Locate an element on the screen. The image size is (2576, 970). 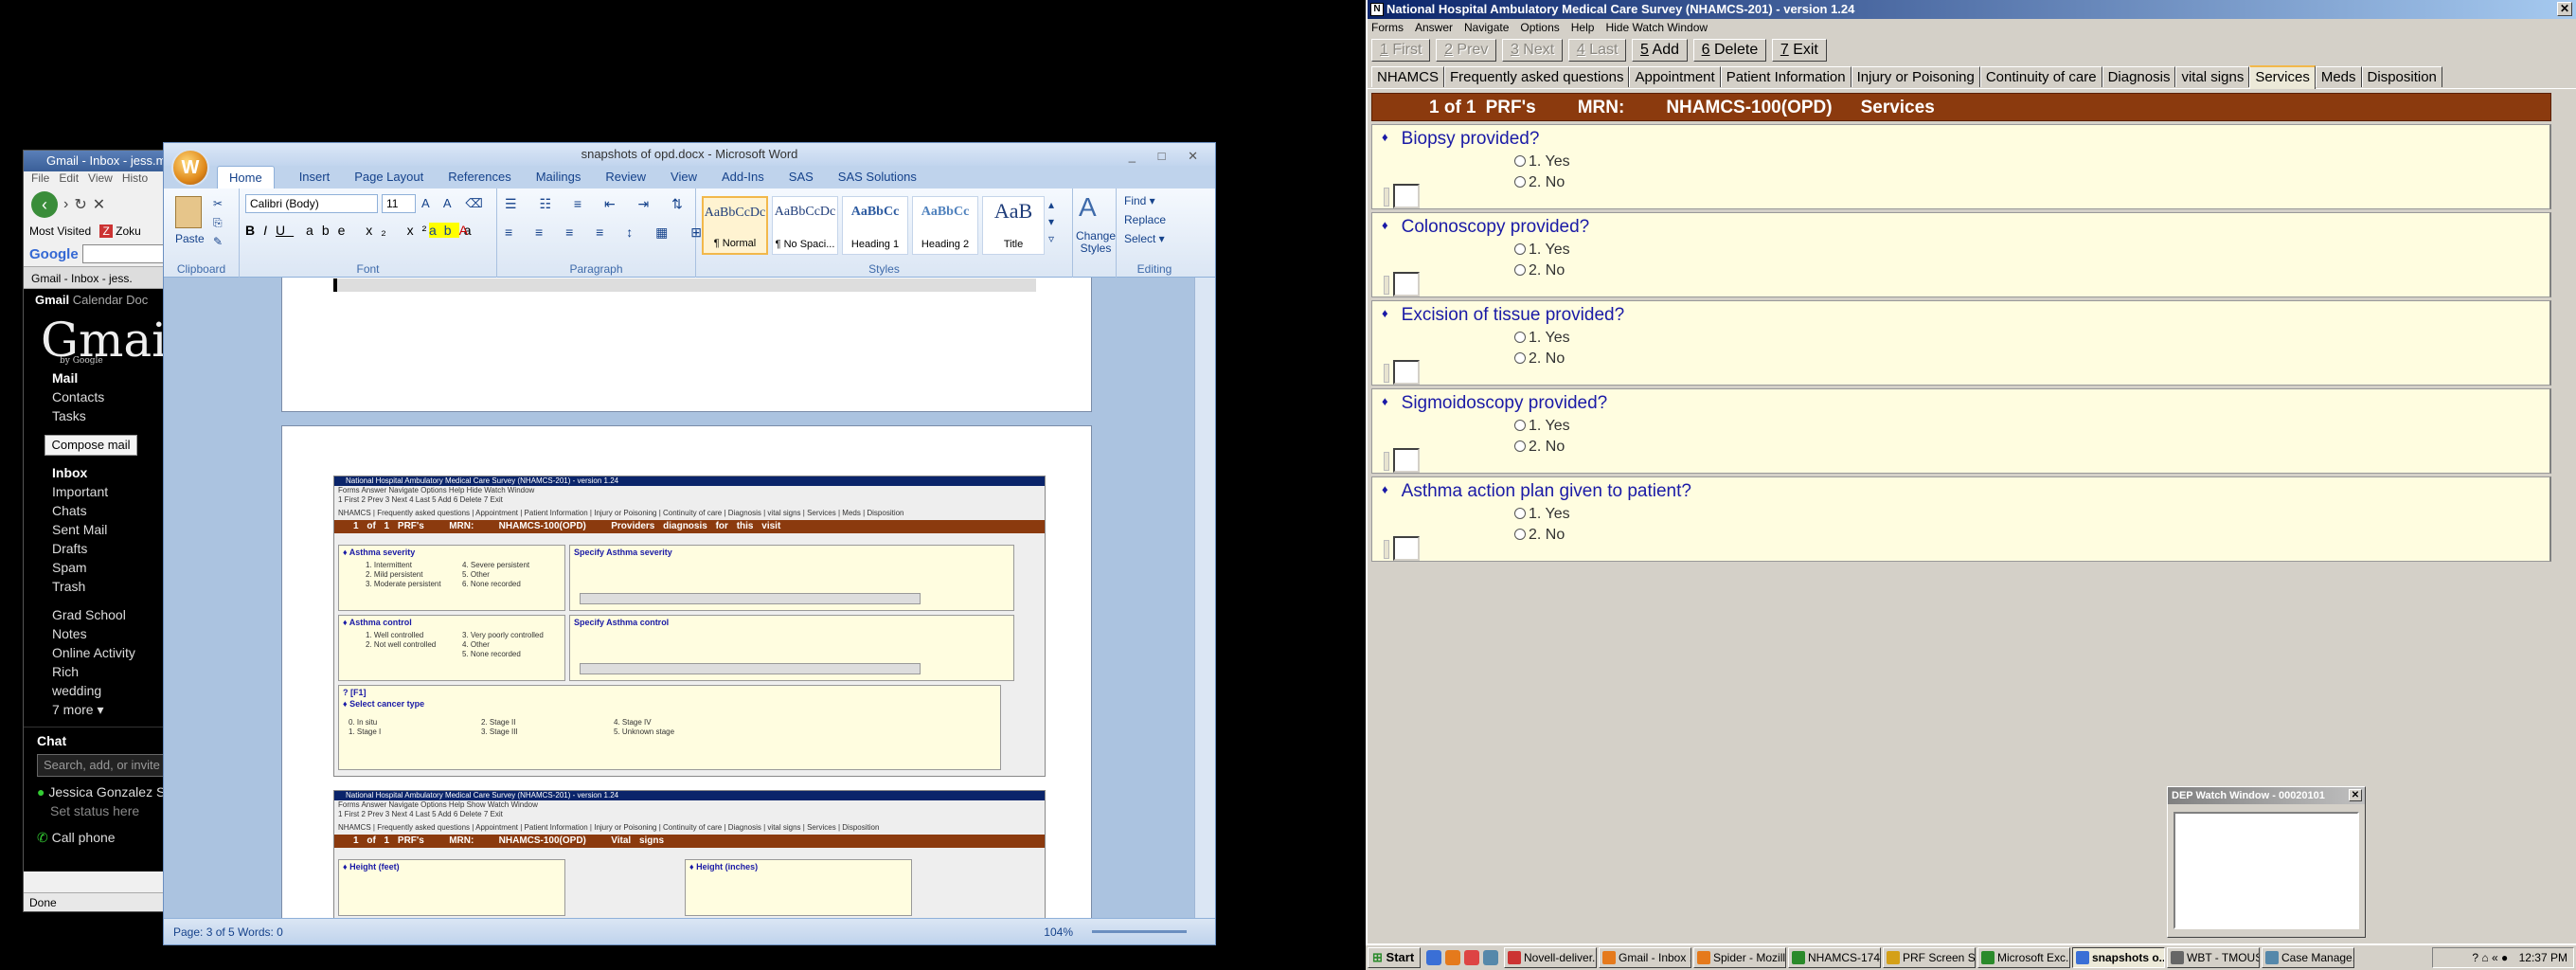
tab-view: View is located at coordinates (684, 178).